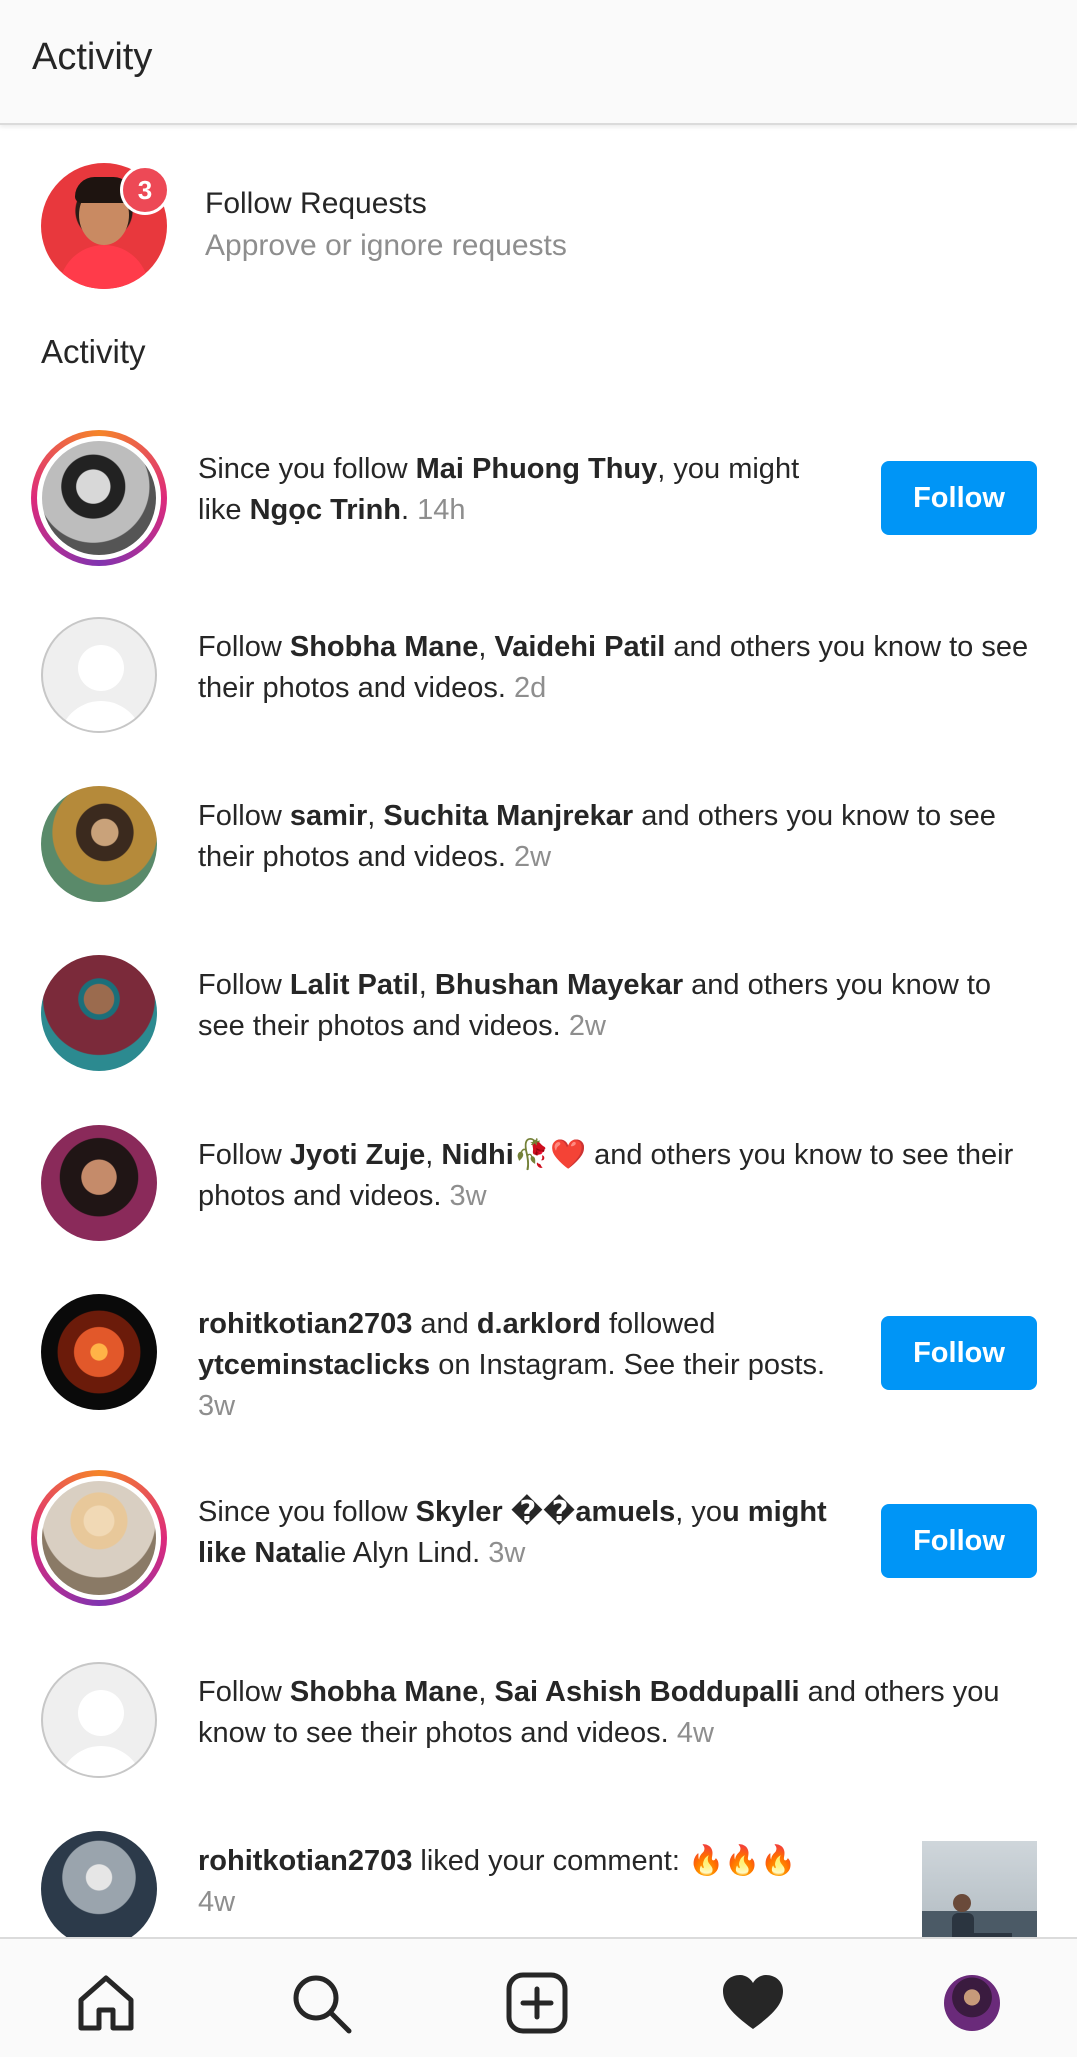  What do you see at coordinates (386, 245) in the screenshot?
I see `follow-requests-subtitle: Approve or ignore requests` at bounding box center [386, 245].